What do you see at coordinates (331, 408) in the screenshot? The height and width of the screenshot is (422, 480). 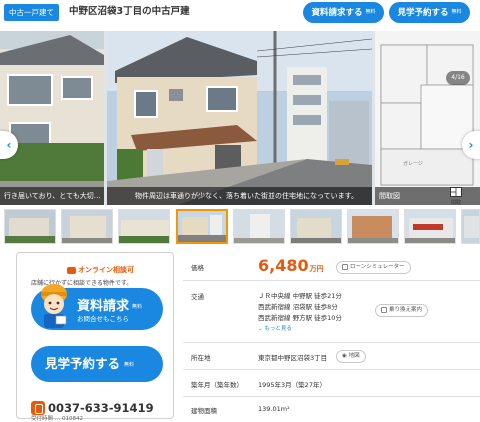 I see `detail-row-area: 建物面積 139.01m²` at bounding box center [331, 408].